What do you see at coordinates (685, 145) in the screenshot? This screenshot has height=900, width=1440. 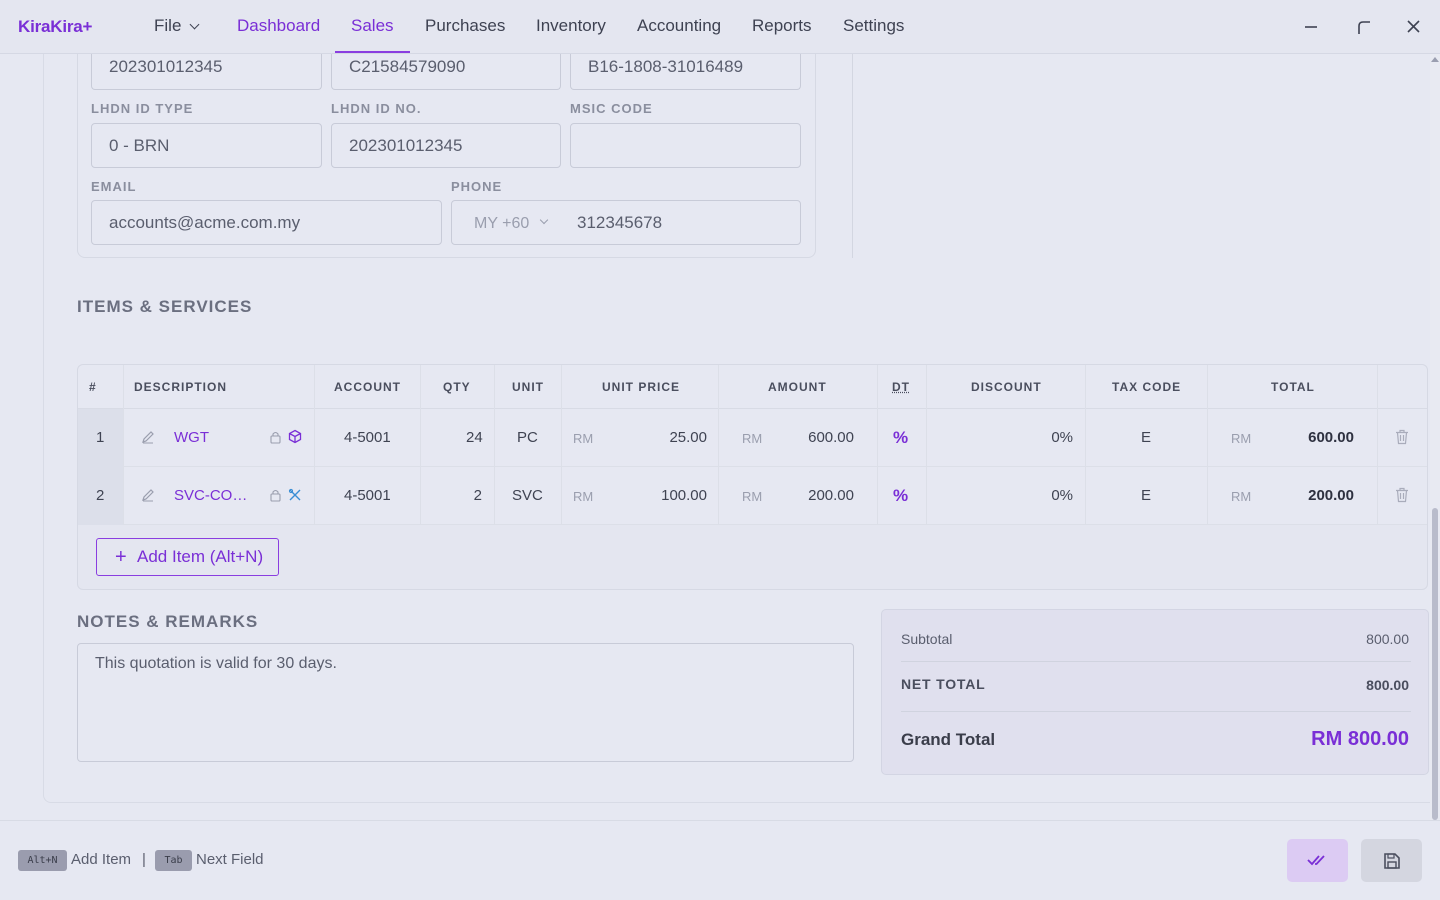 I see `msic-code-field` at bounding box center [685, 145].